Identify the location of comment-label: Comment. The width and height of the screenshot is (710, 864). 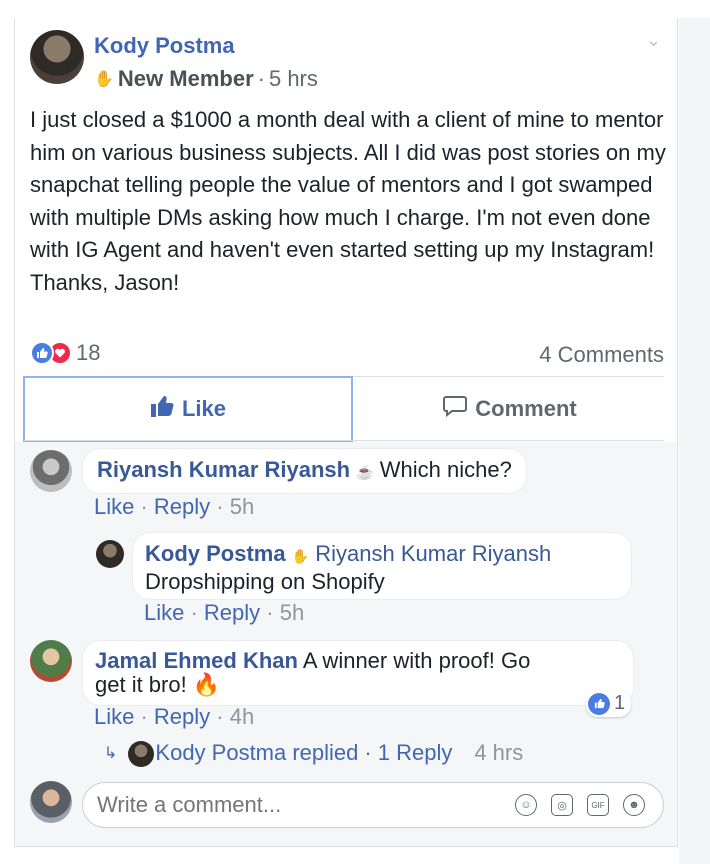
(526, 408).